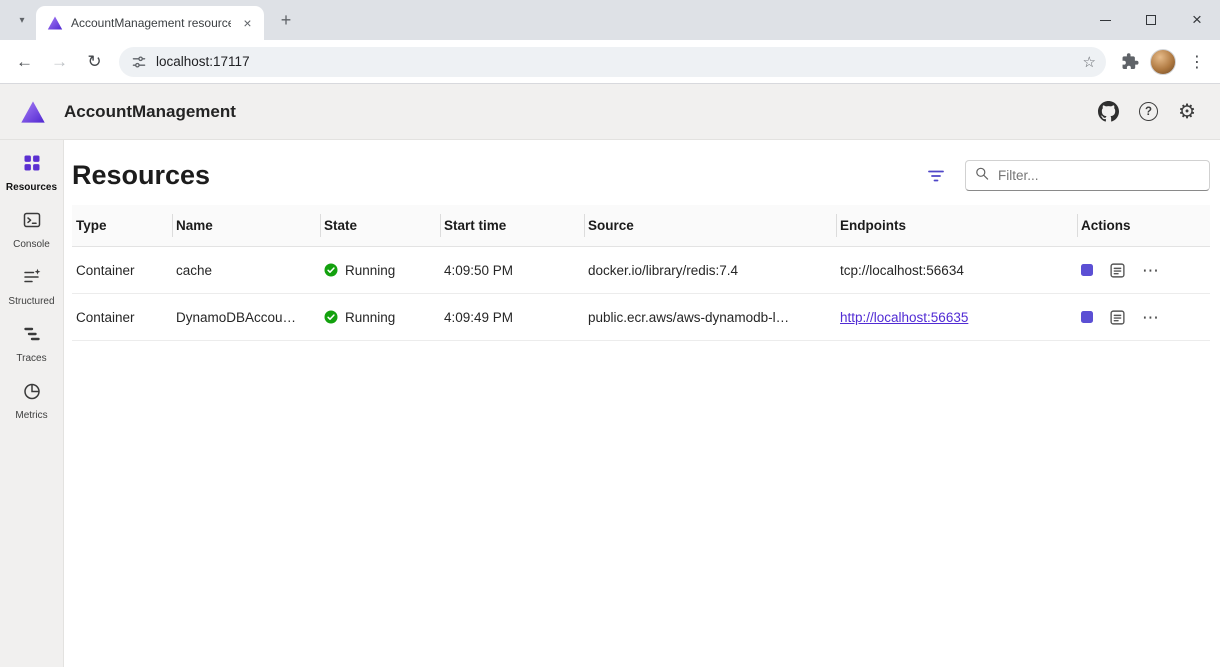 The height and width of the screenshot is (667, 1220). What do you see at coordinates (31, 358) in the screenshot?
I see `sidebar-label: Traces` at bounding box center [31, 358].